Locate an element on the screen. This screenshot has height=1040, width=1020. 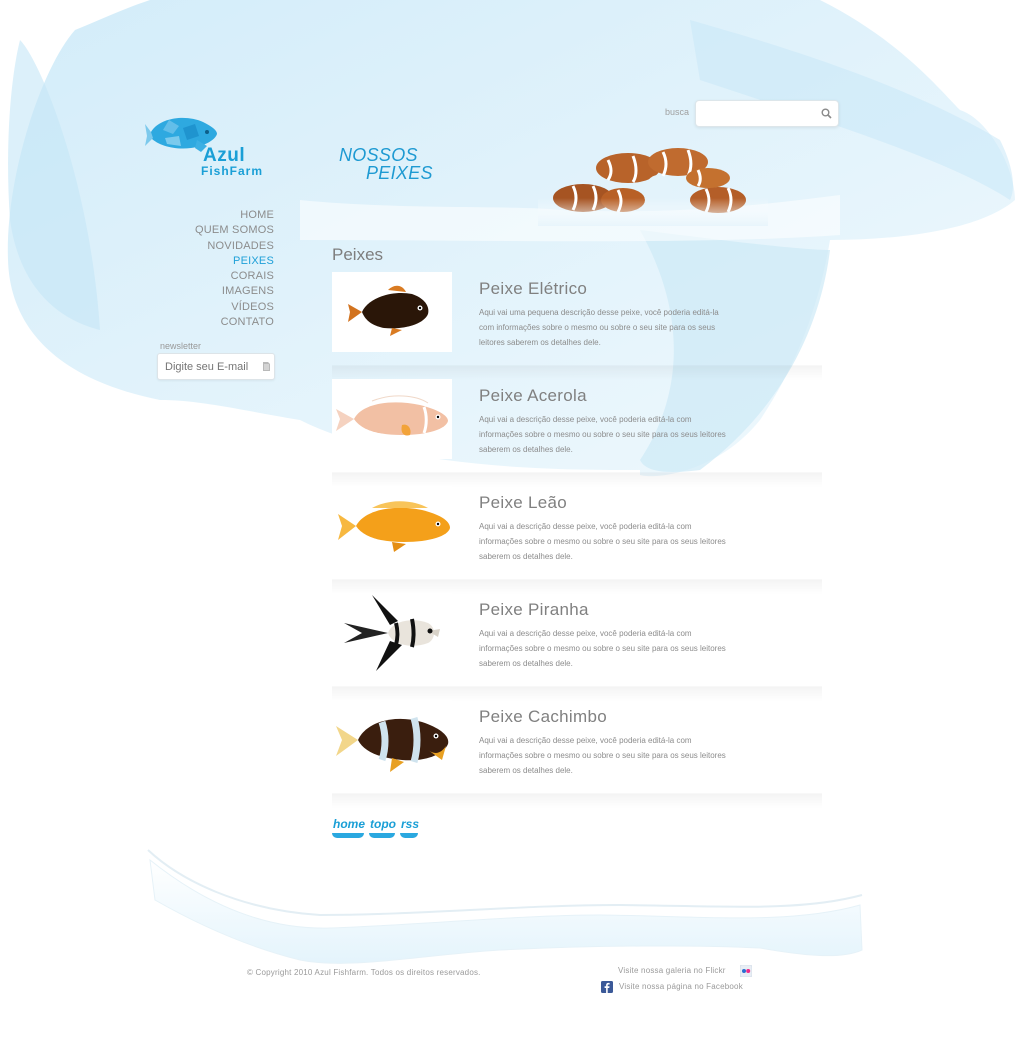
brand-logo: Azul FishFarm is located at coordinates (212, 147).